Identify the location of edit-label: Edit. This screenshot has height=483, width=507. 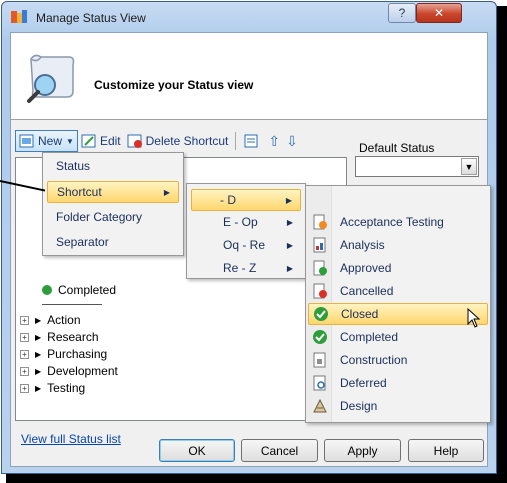
(110, 141).